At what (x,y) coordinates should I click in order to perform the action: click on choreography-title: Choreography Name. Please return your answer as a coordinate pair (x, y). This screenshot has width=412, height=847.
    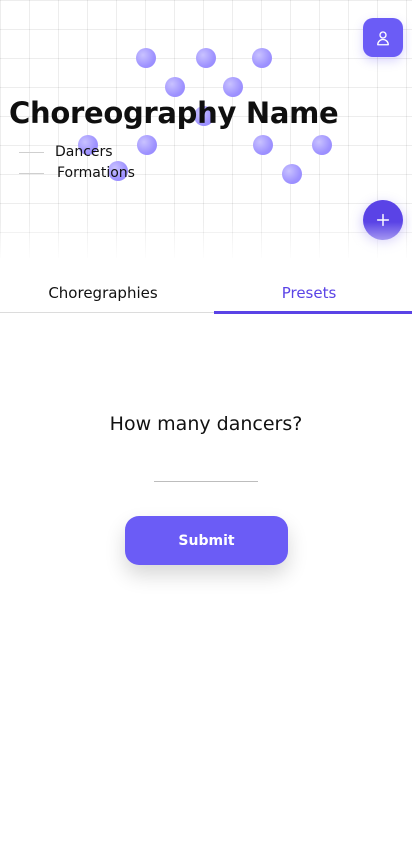
    Looking at the image, I should click on (174, 113).